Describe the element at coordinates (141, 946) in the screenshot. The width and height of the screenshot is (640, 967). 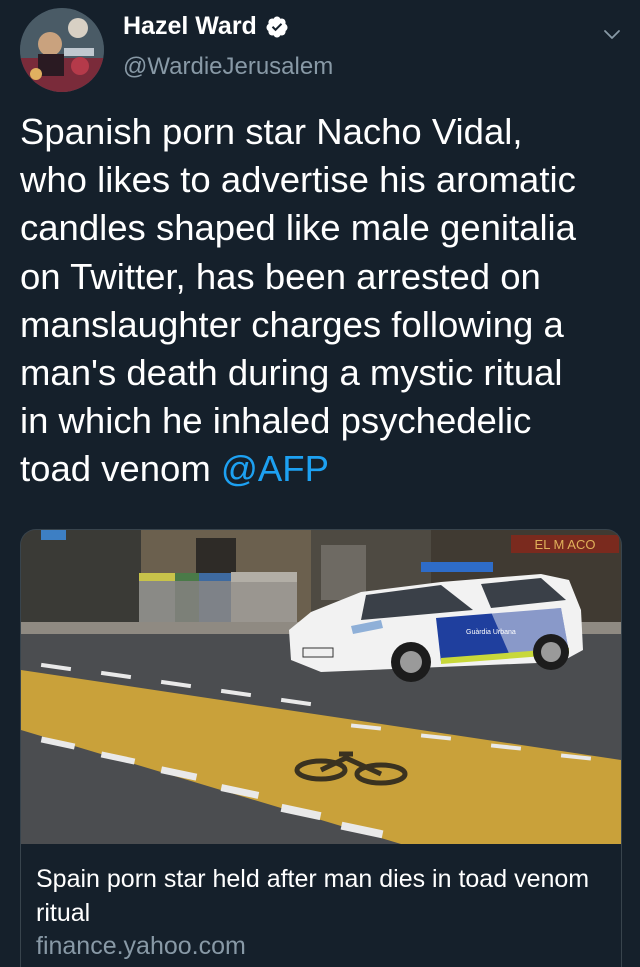
I see `card-domain: finance.yahoo.com` at that location.